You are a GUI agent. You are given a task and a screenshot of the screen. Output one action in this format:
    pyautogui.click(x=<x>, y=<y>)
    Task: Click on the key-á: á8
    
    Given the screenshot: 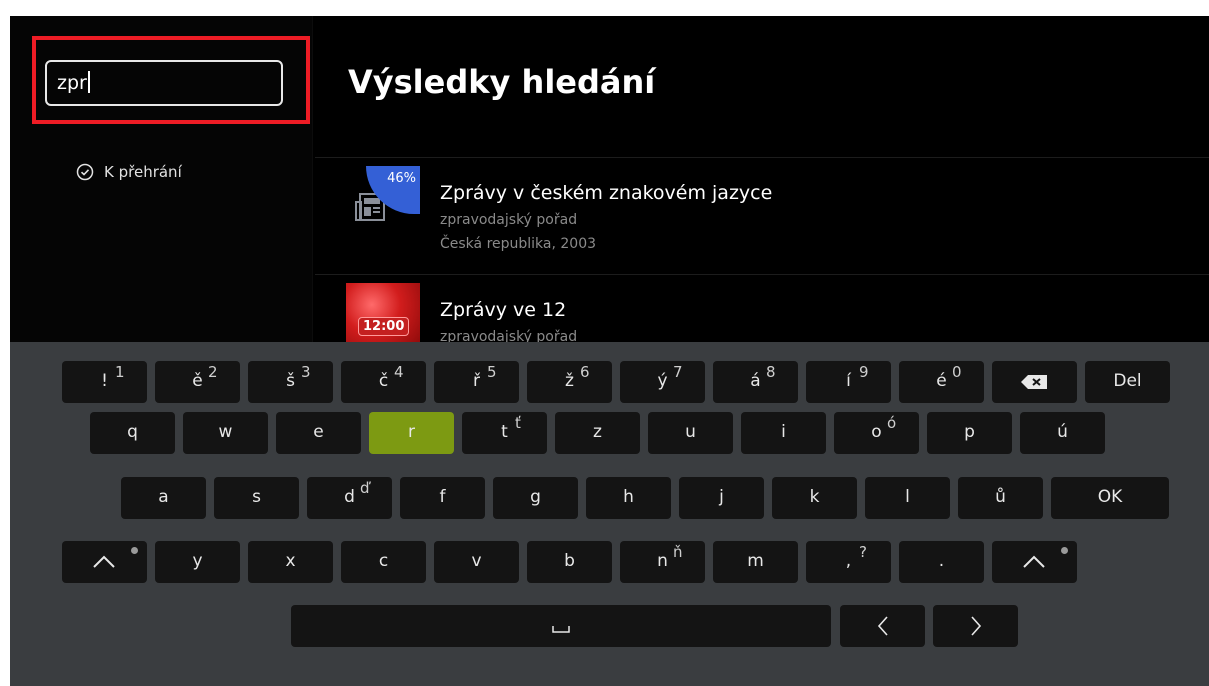 What is the action you would take?
    pyautogui.click(x=755, y=382)
    